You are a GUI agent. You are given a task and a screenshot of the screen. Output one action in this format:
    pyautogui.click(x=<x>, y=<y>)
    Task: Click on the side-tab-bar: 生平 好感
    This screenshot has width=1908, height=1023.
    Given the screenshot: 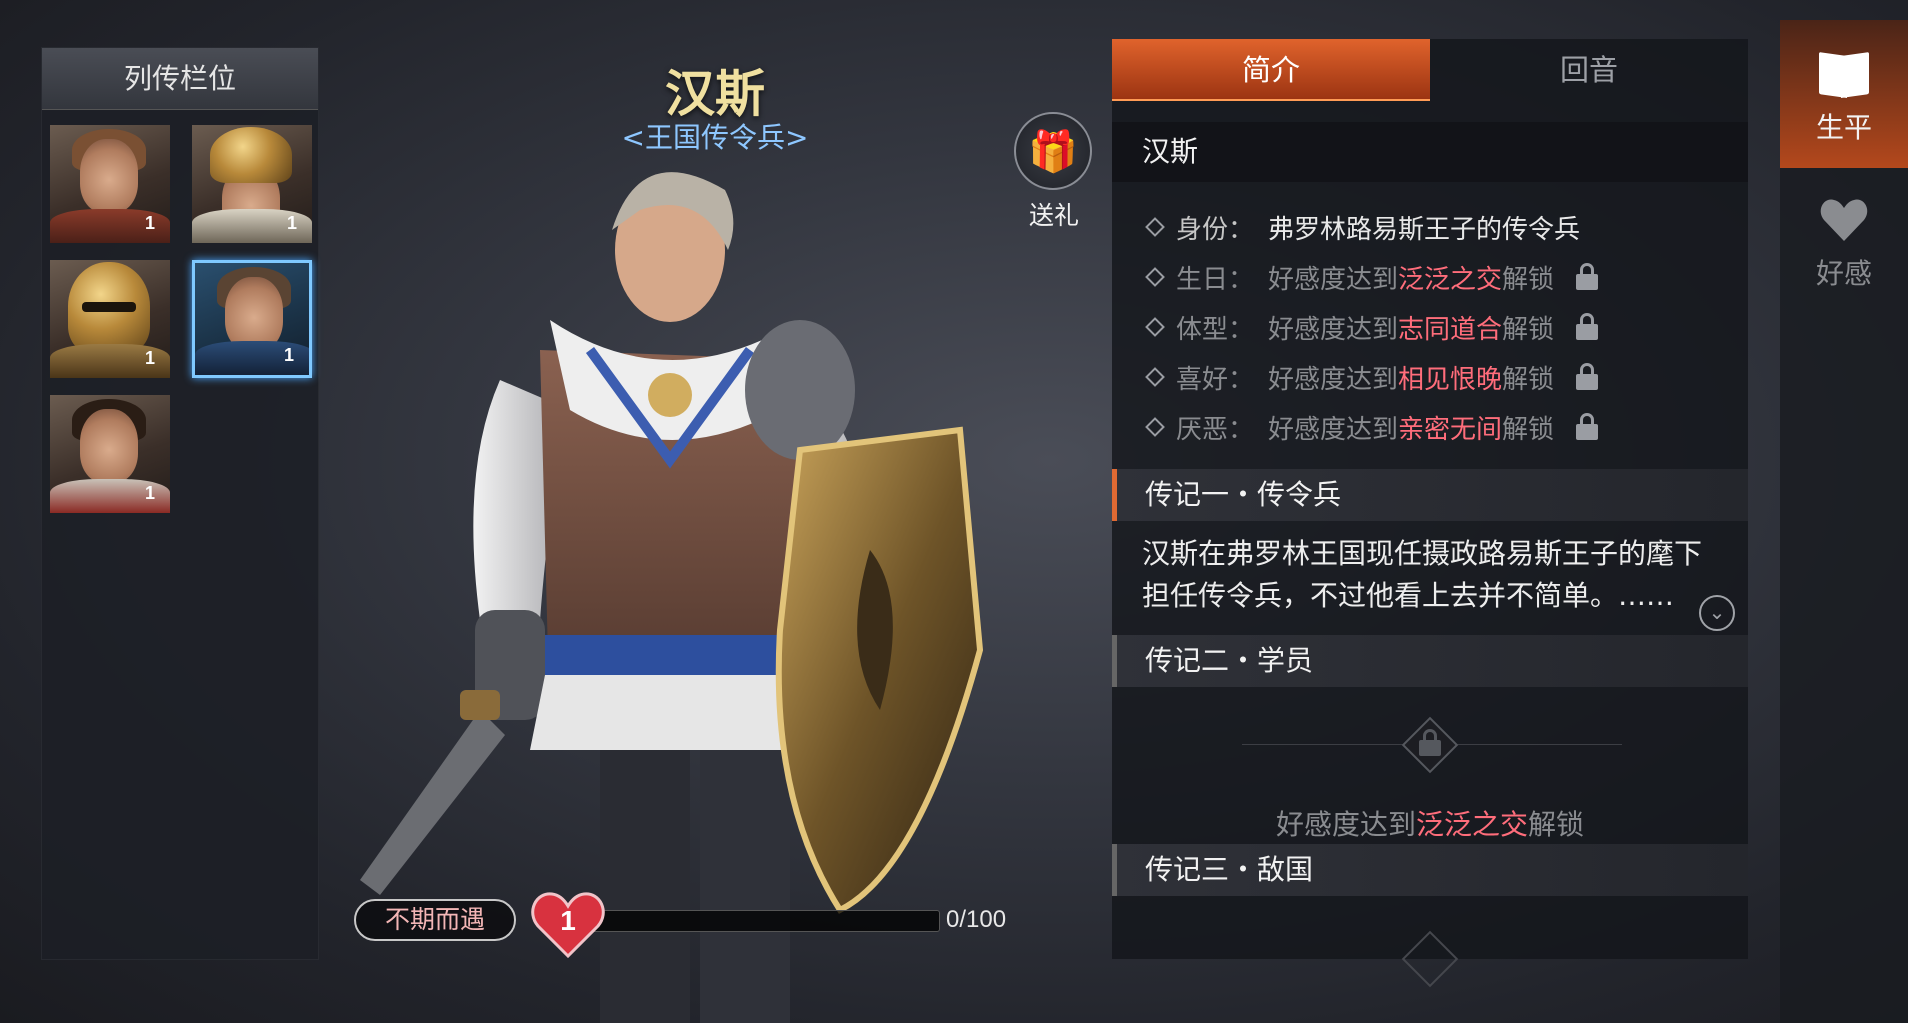 What is the action you would take?
    pyautogui.click(x=1844, y=521)
    